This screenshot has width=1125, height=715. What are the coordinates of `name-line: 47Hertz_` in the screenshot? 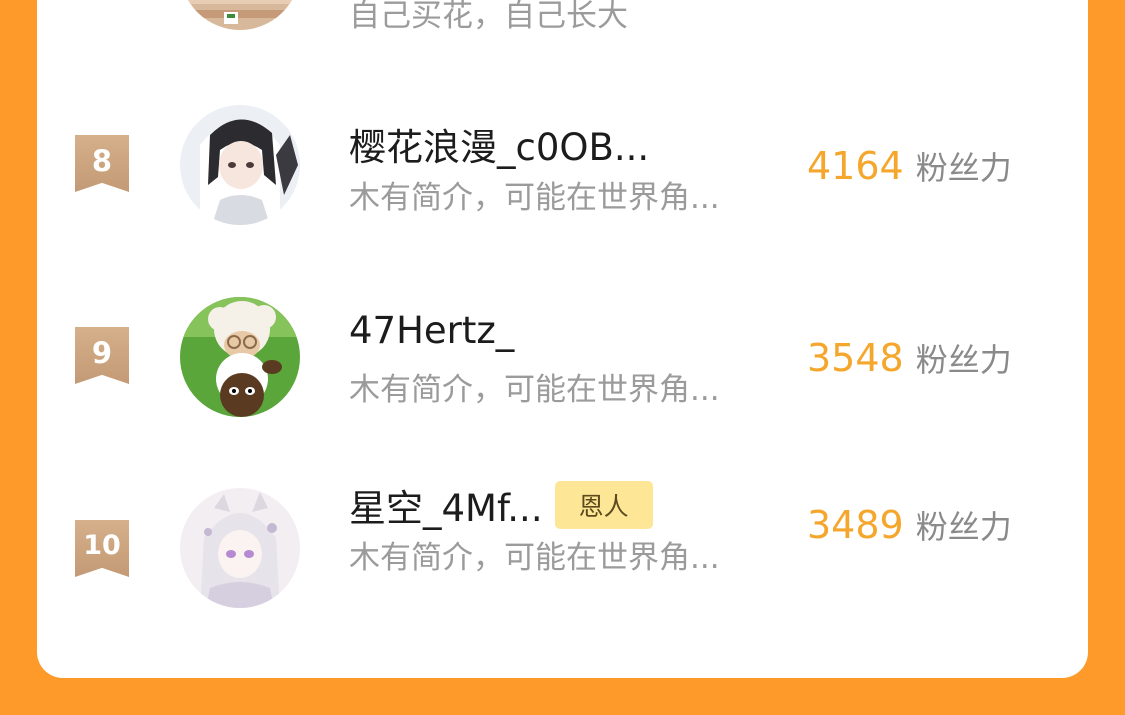 It's located at (431, 330).